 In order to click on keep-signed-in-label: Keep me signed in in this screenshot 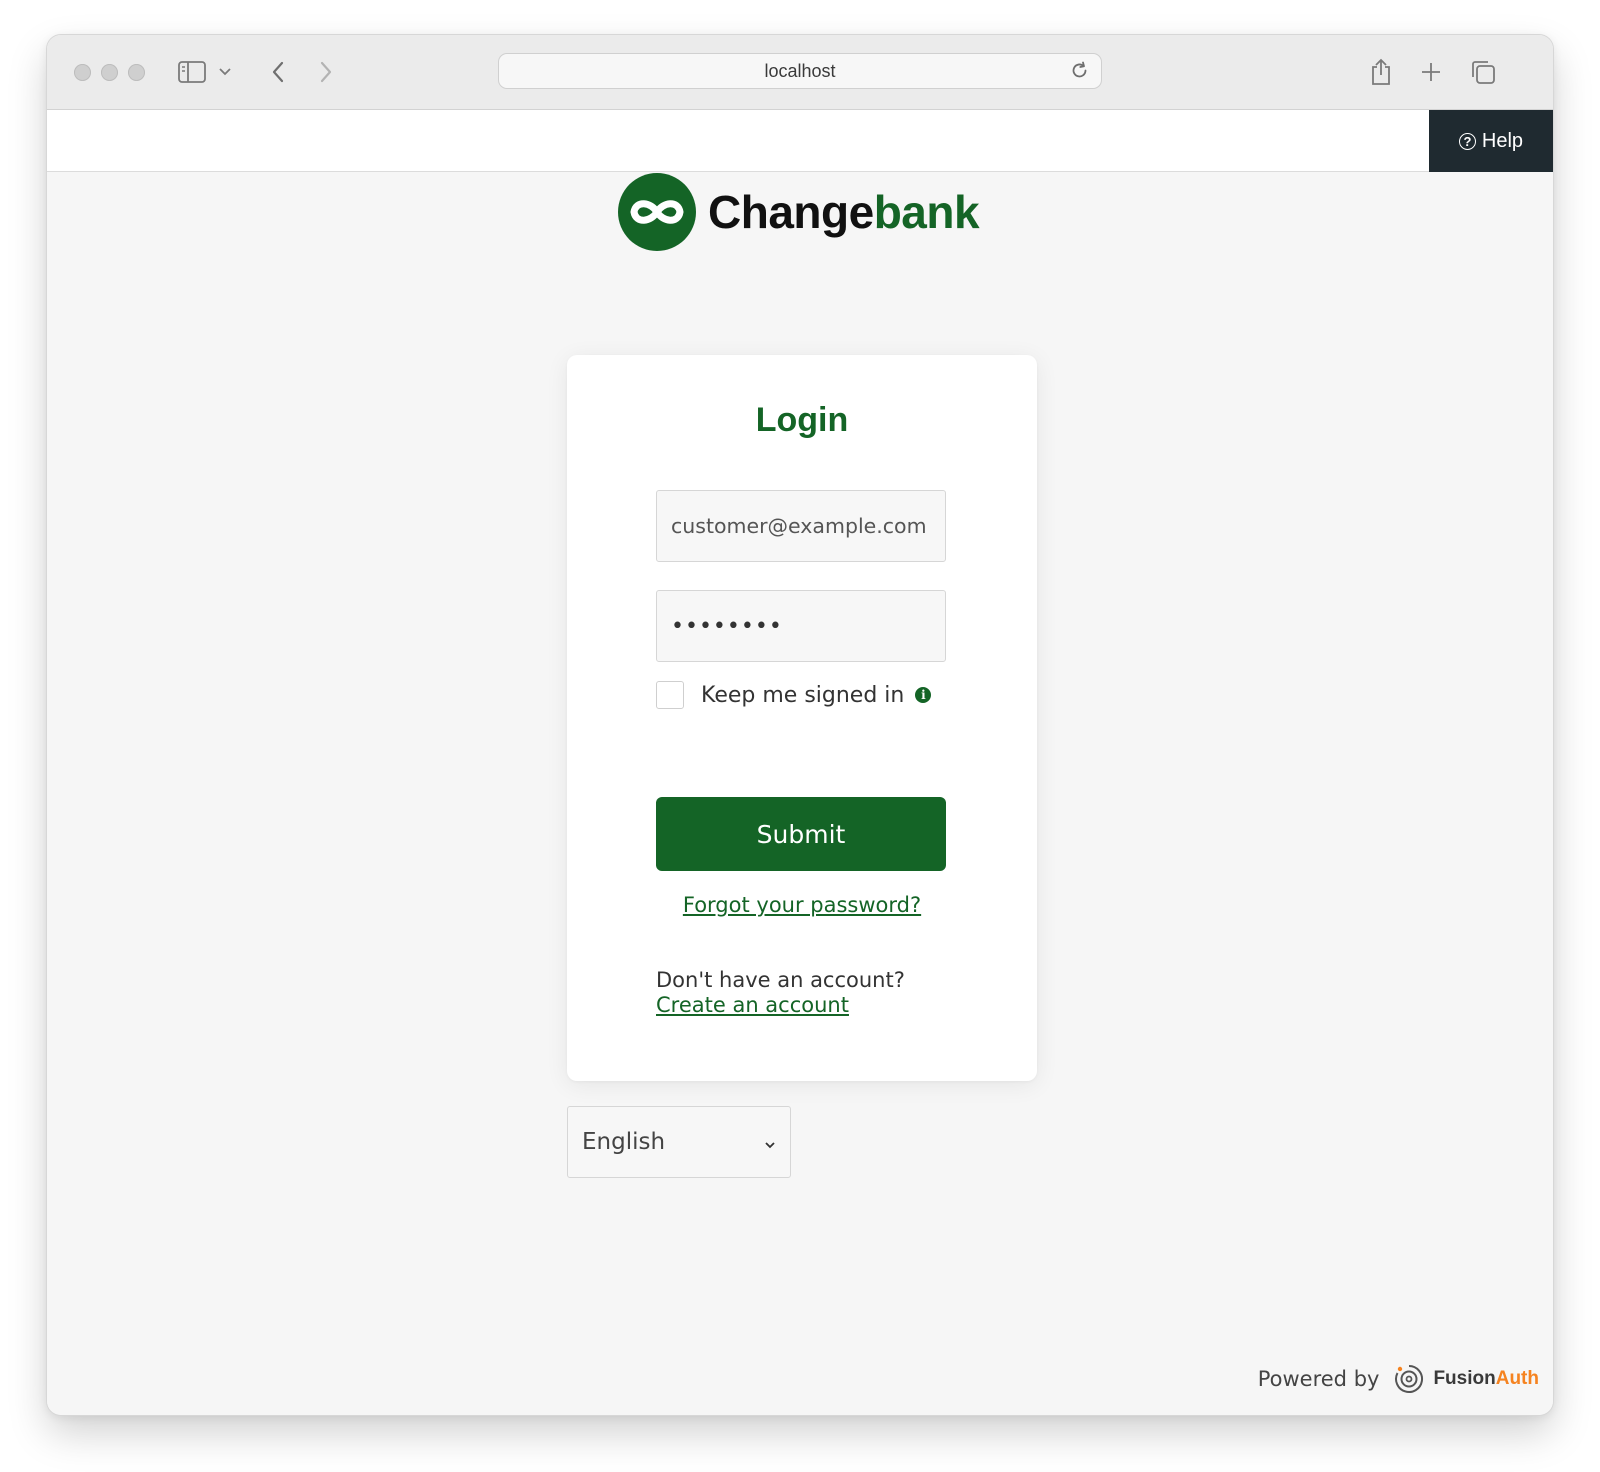, I will do `click(802, 695)`.